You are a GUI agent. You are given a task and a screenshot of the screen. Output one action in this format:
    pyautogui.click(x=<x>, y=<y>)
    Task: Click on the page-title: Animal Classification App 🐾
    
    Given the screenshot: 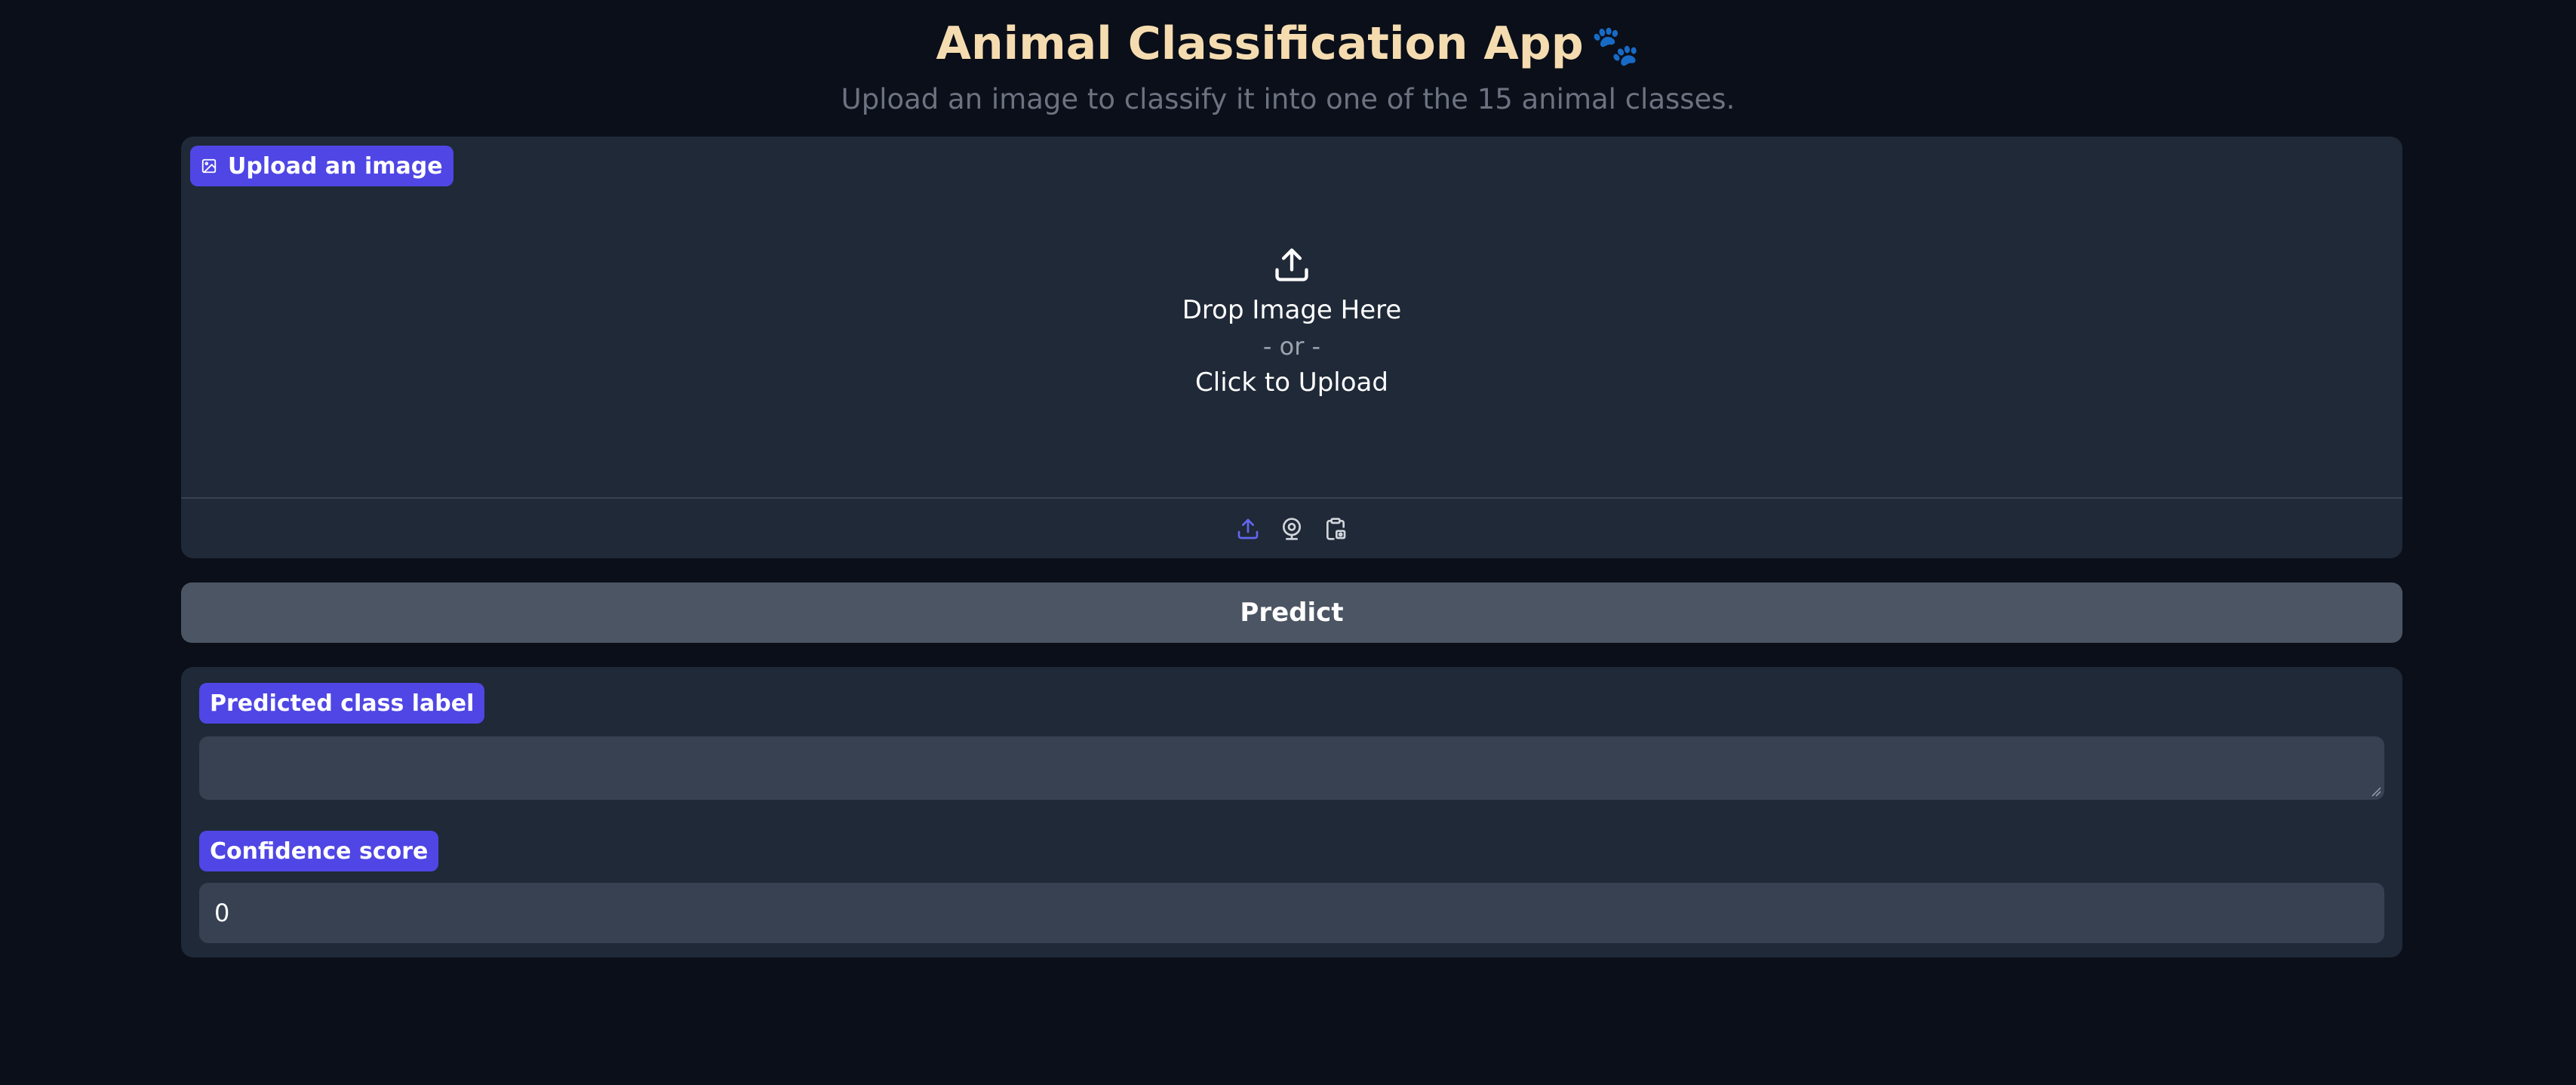 What is the action you would take?
    pyautogui.click(x=1288, y=45)
    